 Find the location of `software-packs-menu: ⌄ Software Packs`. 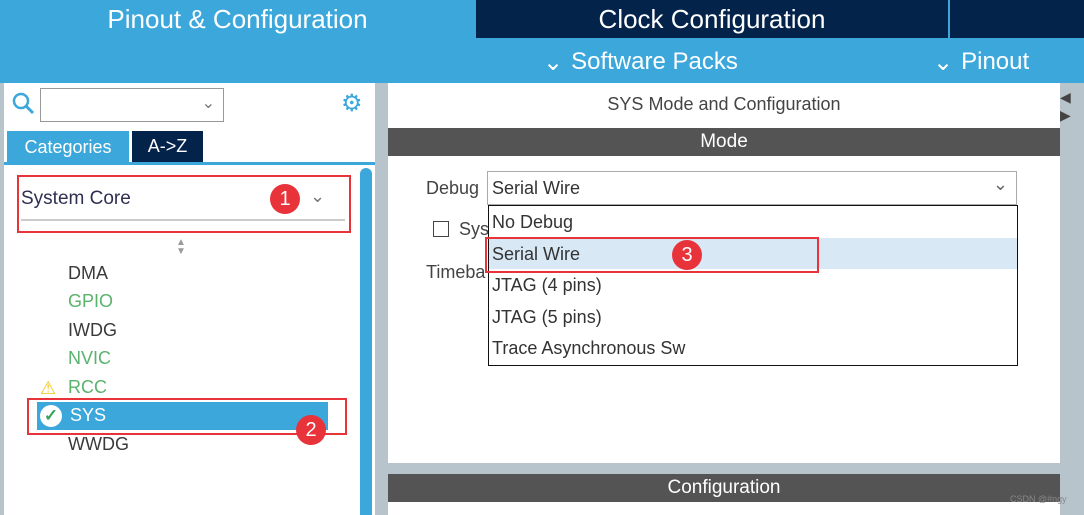

software-packs-menu: ⌄ Software Packs is located at coordinates (640, 62).